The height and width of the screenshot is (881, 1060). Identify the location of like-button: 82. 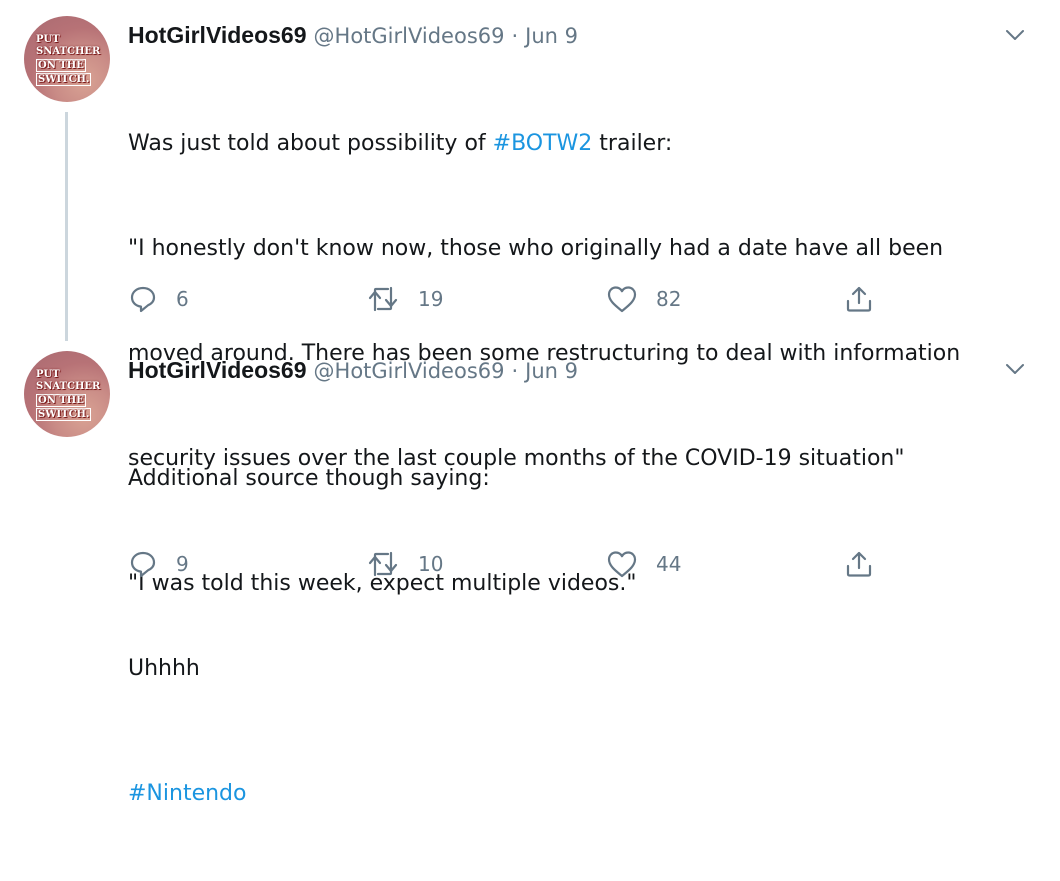
(643, 299).